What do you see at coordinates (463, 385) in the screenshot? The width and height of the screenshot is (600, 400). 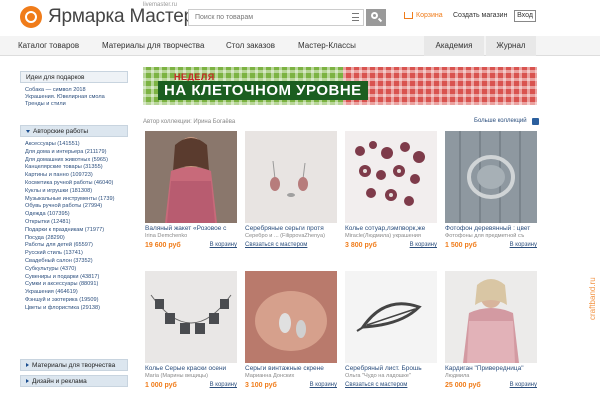 I see `product-price: 25 000 руб` at bounding box center [463, 385].